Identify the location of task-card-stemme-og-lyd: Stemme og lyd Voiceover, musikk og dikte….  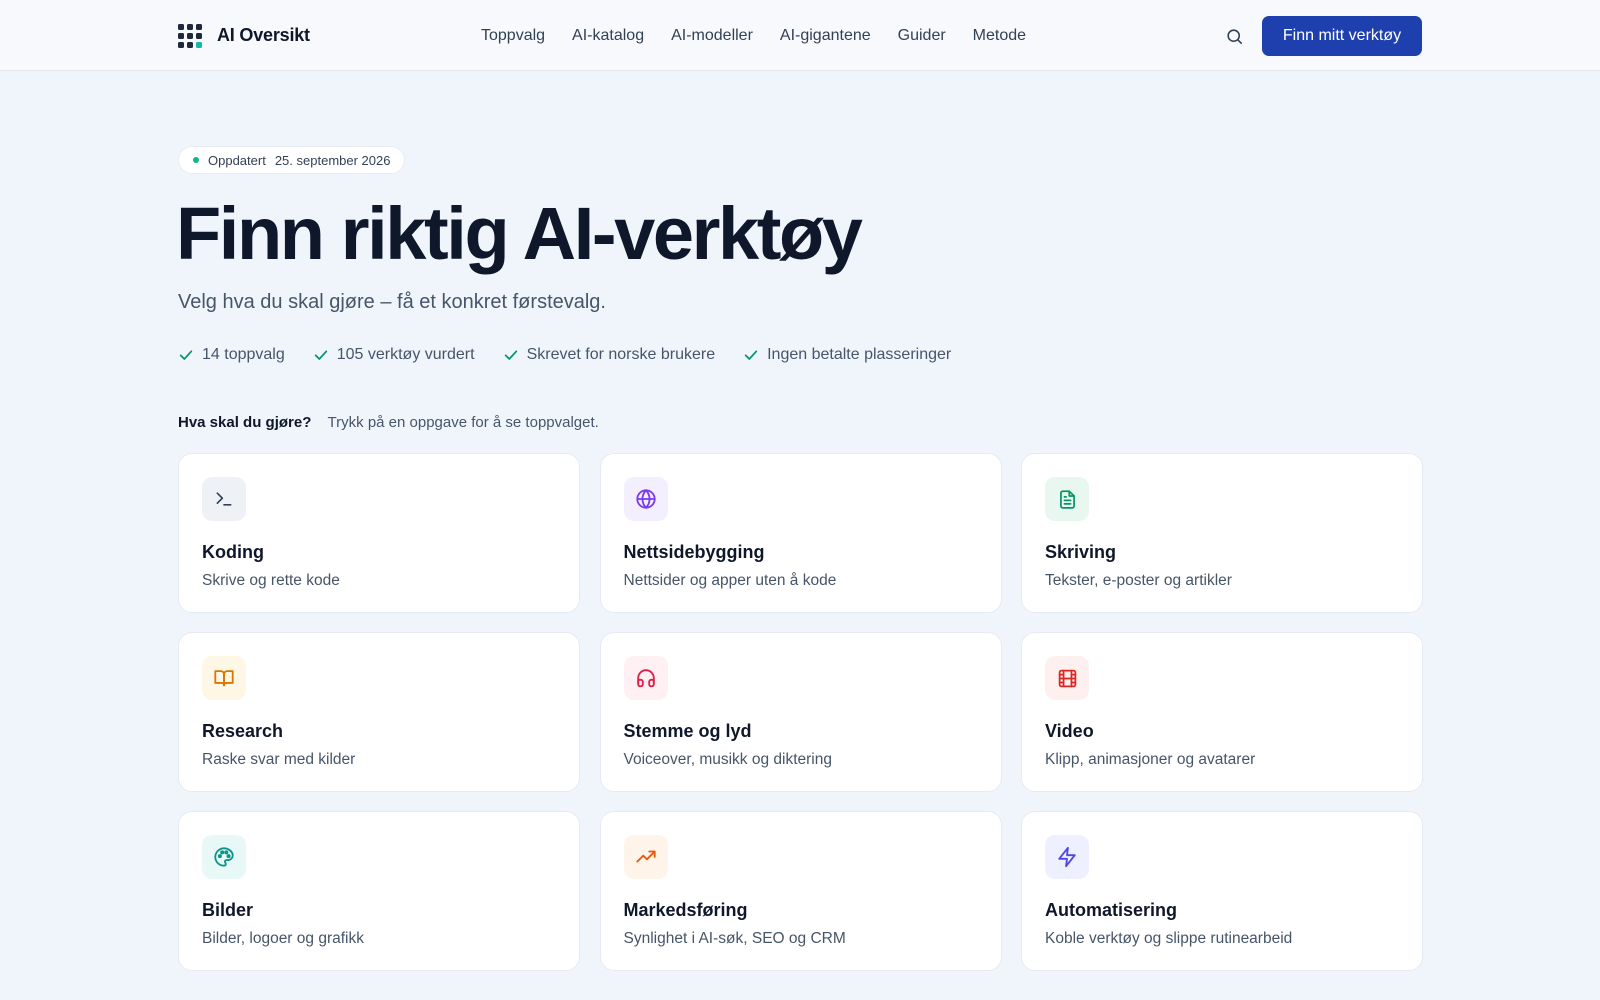
(800, 712).